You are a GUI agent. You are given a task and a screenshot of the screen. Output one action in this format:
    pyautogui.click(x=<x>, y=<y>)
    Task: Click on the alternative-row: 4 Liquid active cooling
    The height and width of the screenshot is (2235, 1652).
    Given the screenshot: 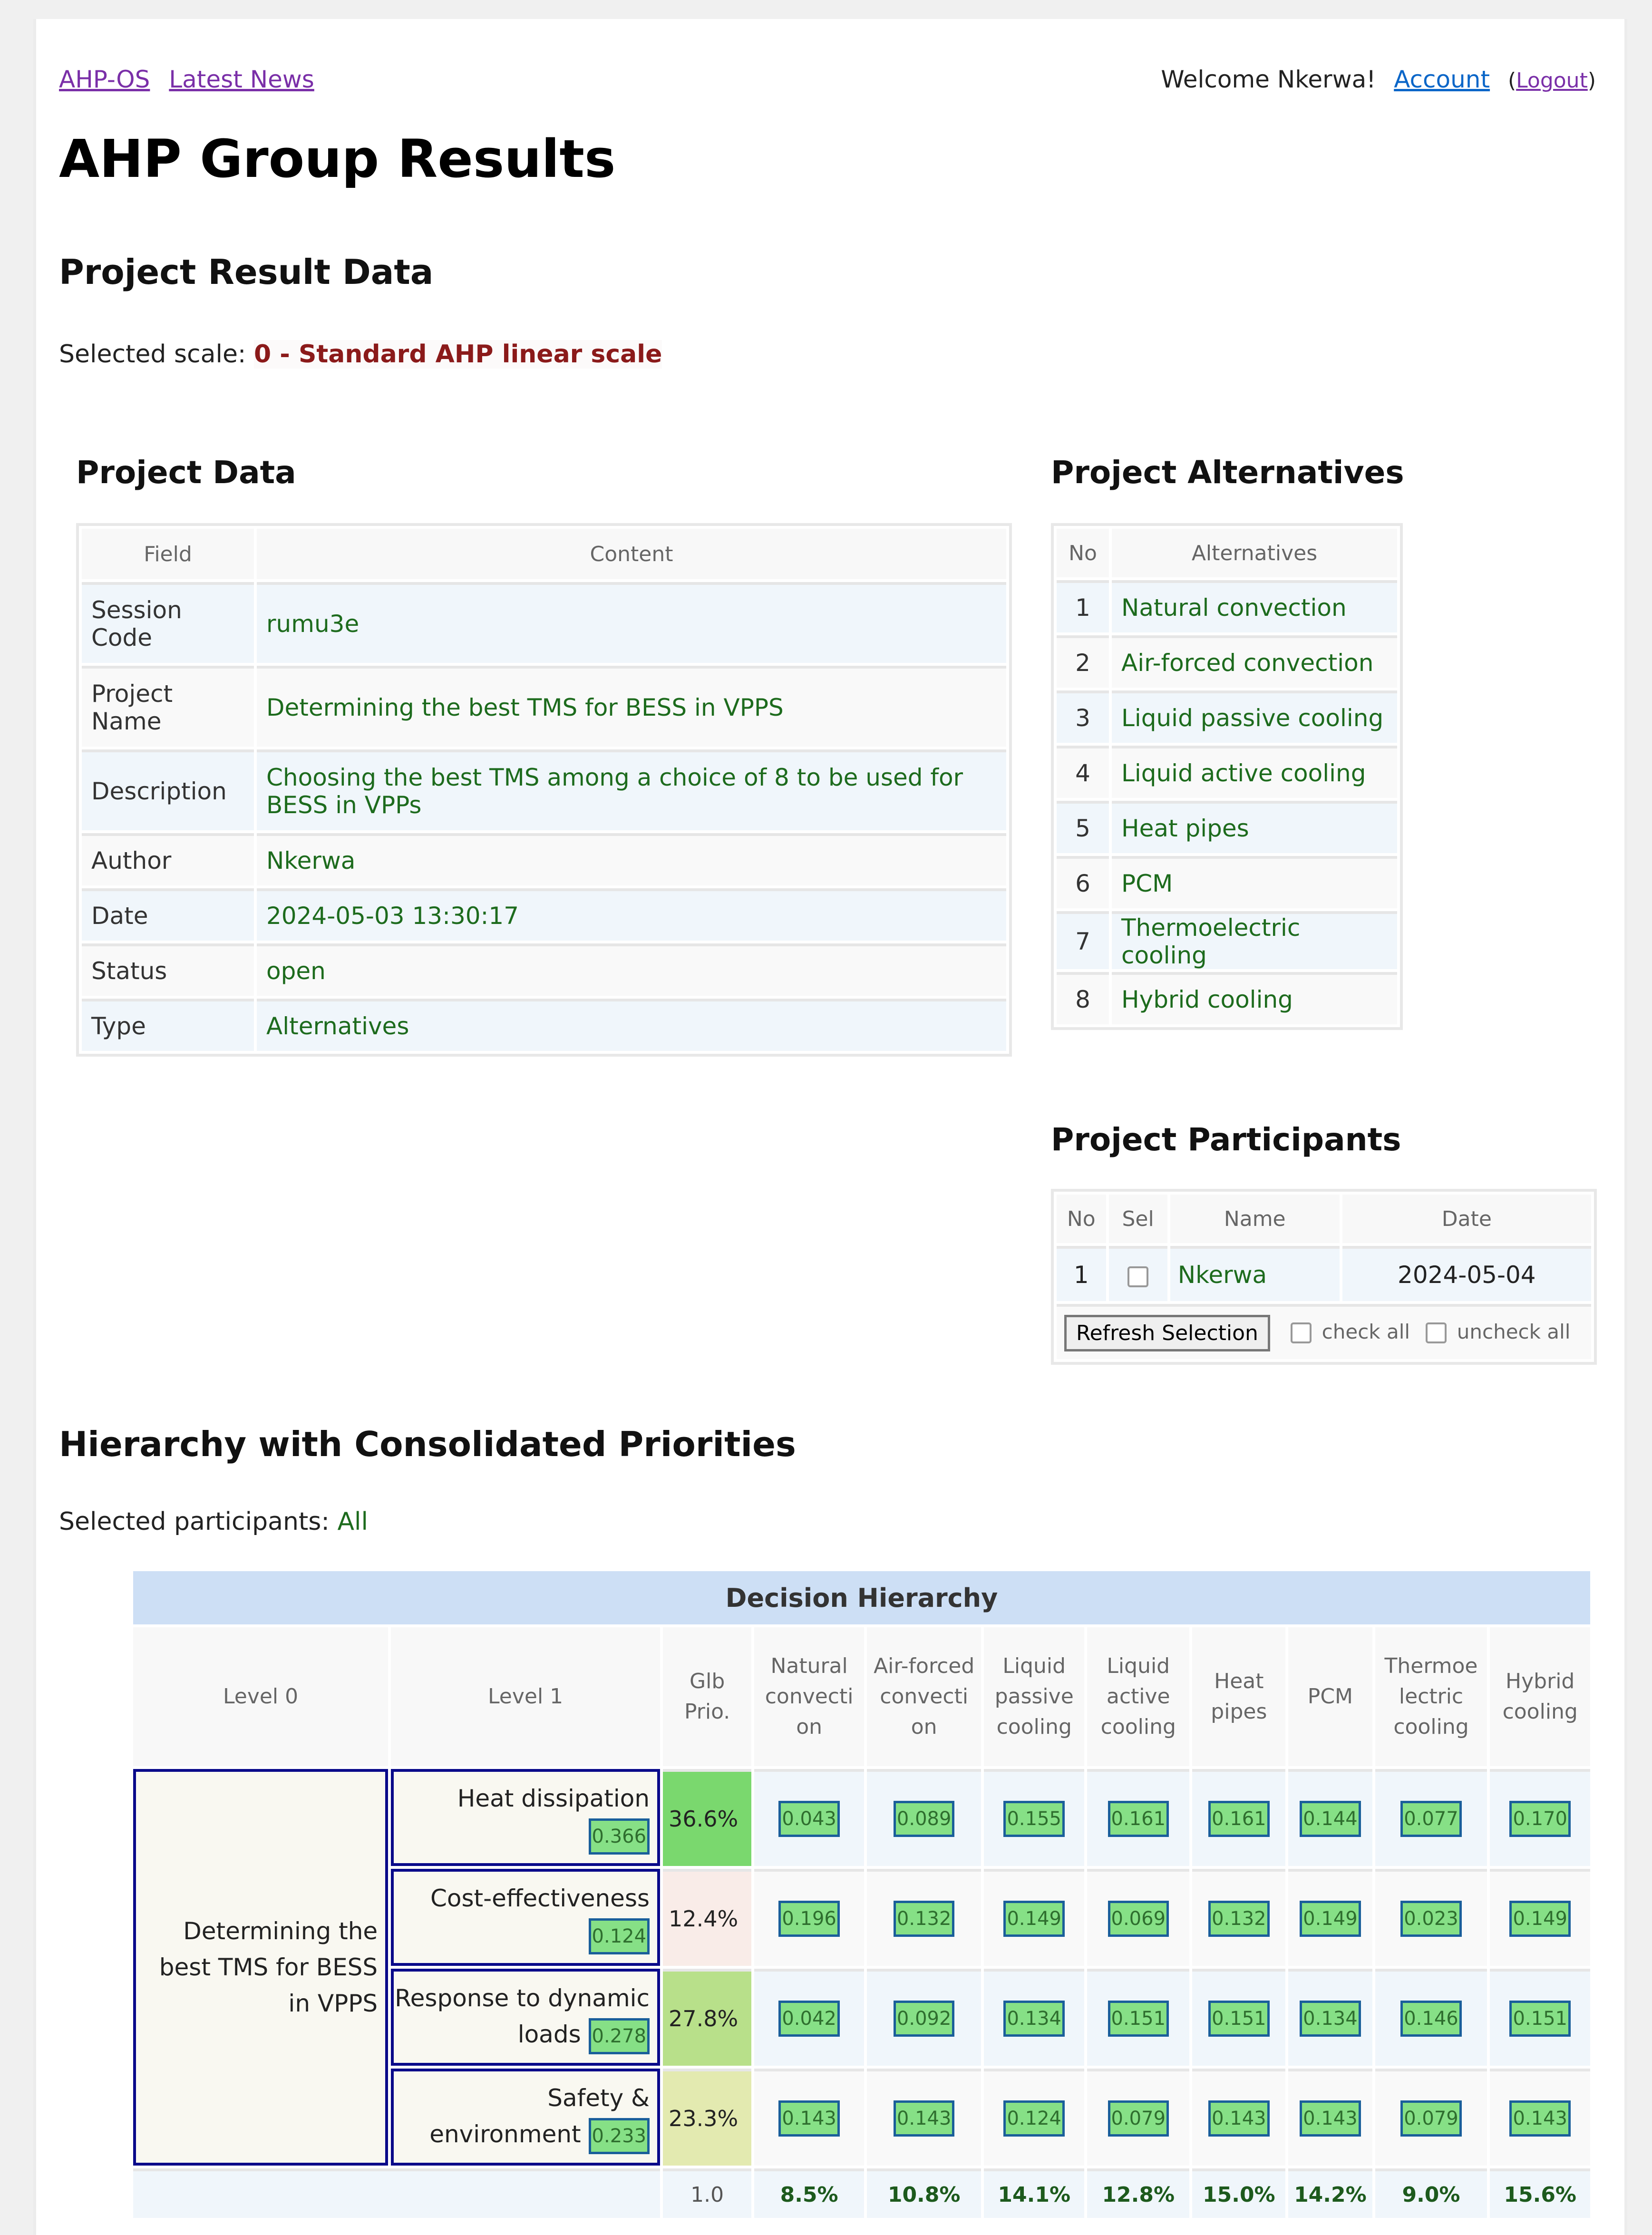 What is the action you would take?
    pyautogui.click(x=1227, y=772)
    